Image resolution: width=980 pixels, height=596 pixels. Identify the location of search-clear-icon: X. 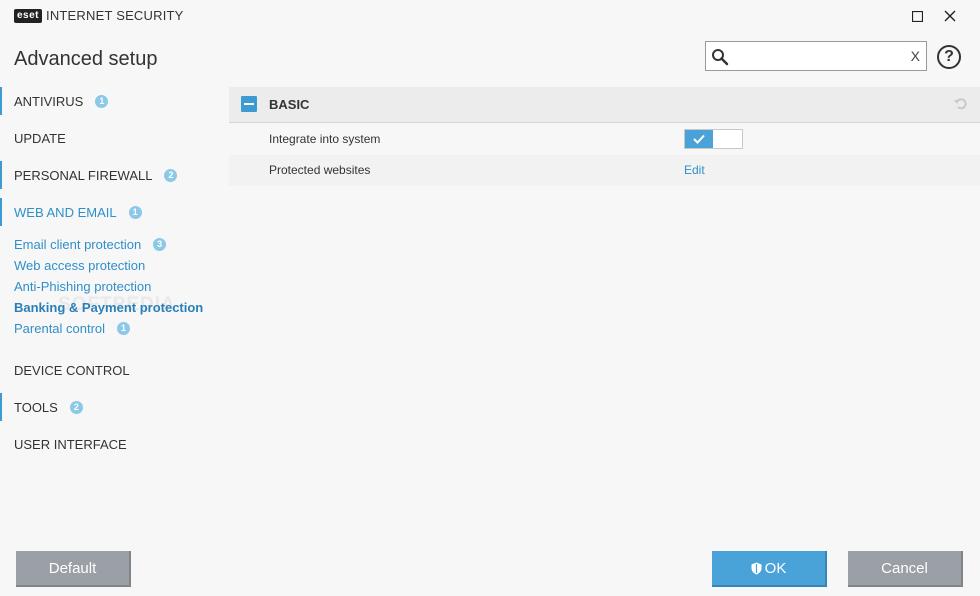
(915, 56).